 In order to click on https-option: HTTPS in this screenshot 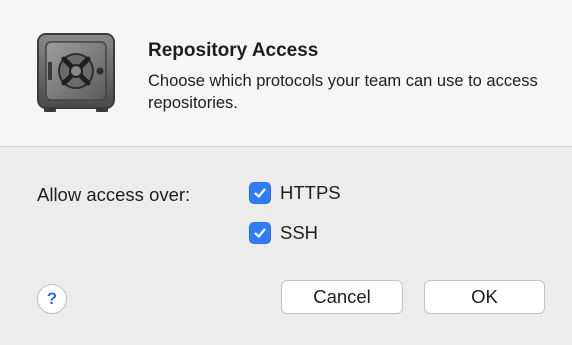, I will do `click(295, 193)`.